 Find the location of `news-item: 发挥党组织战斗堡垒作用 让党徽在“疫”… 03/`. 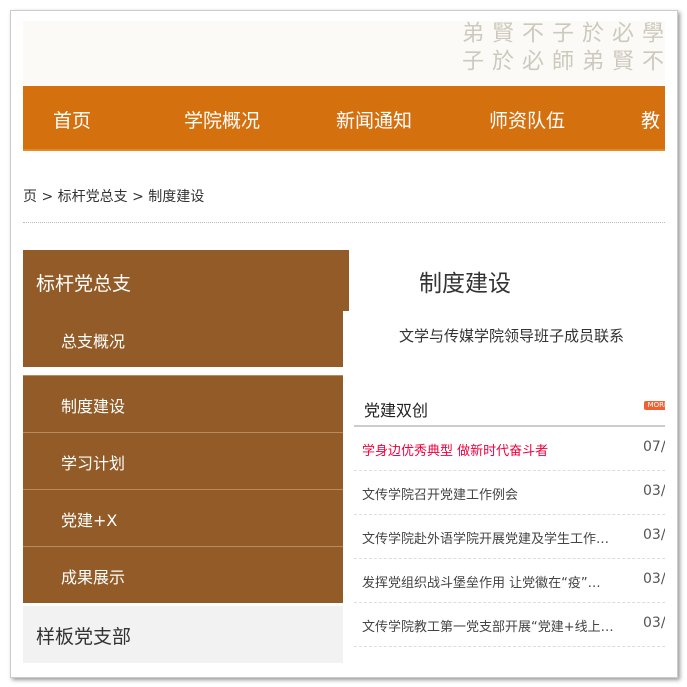

news-item: 发挥党组织战斗堡垒作用 让党徽在“疫”… 03/ is located at coordinates (509, 581).